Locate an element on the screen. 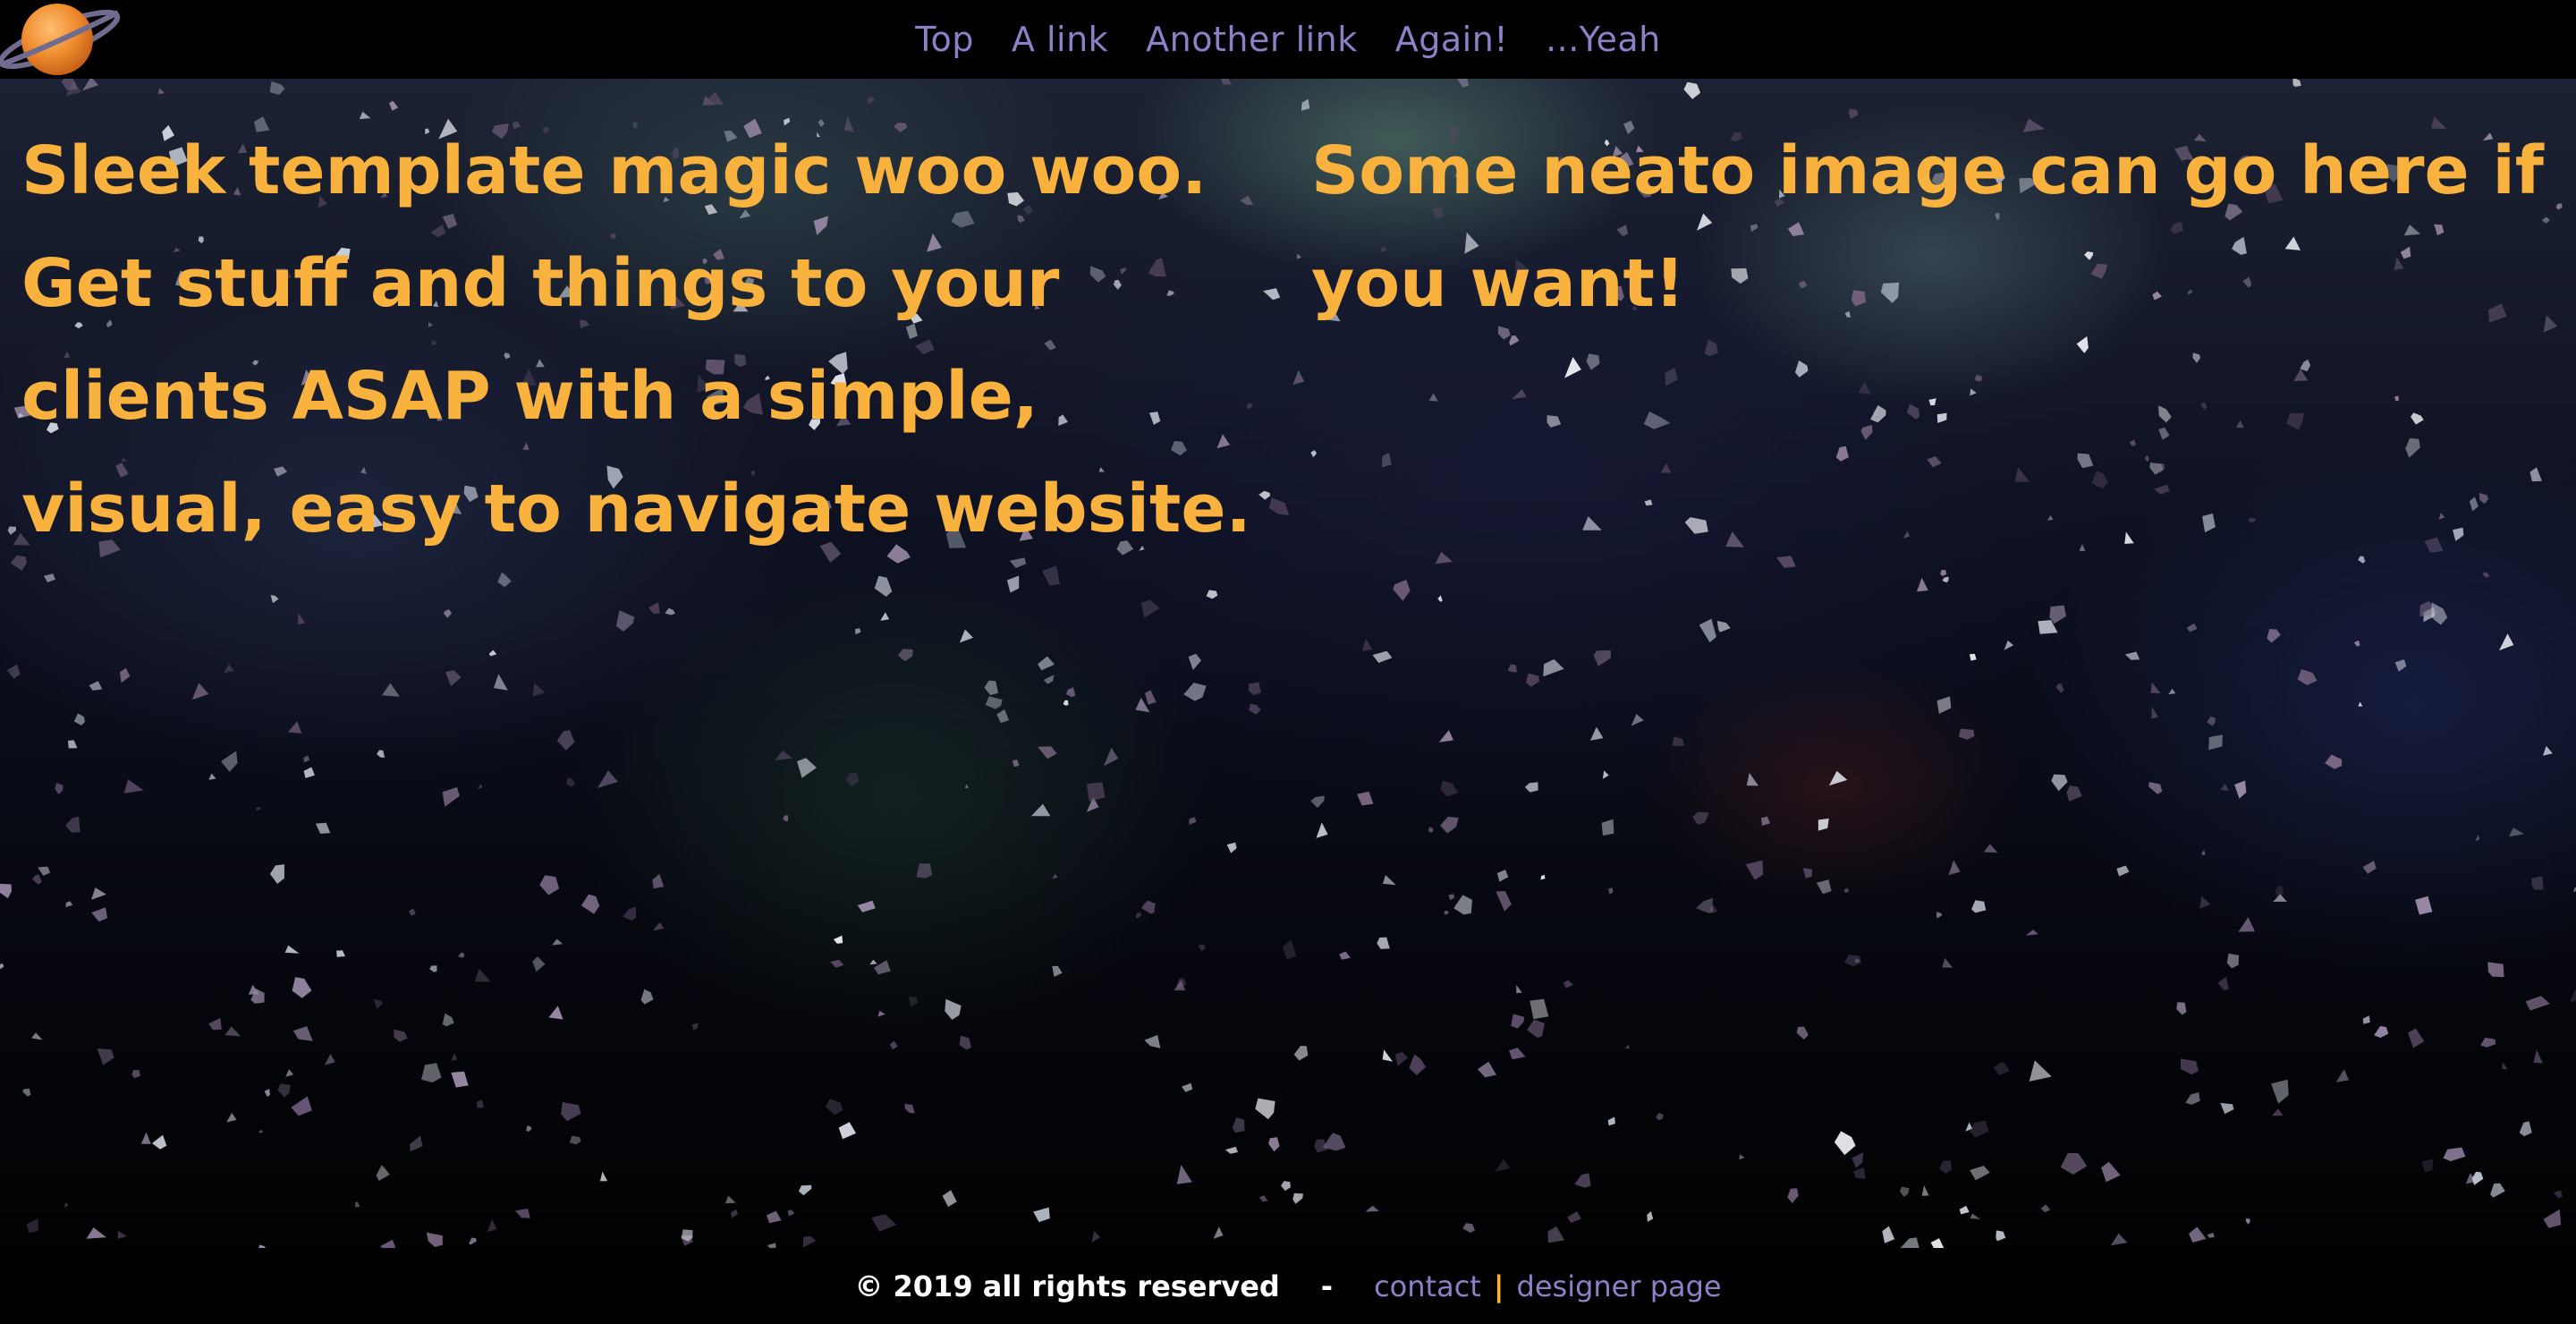 This screenshot has width=2576, height=1324. contact-link: contact is located at coordinates (1427, 1286).